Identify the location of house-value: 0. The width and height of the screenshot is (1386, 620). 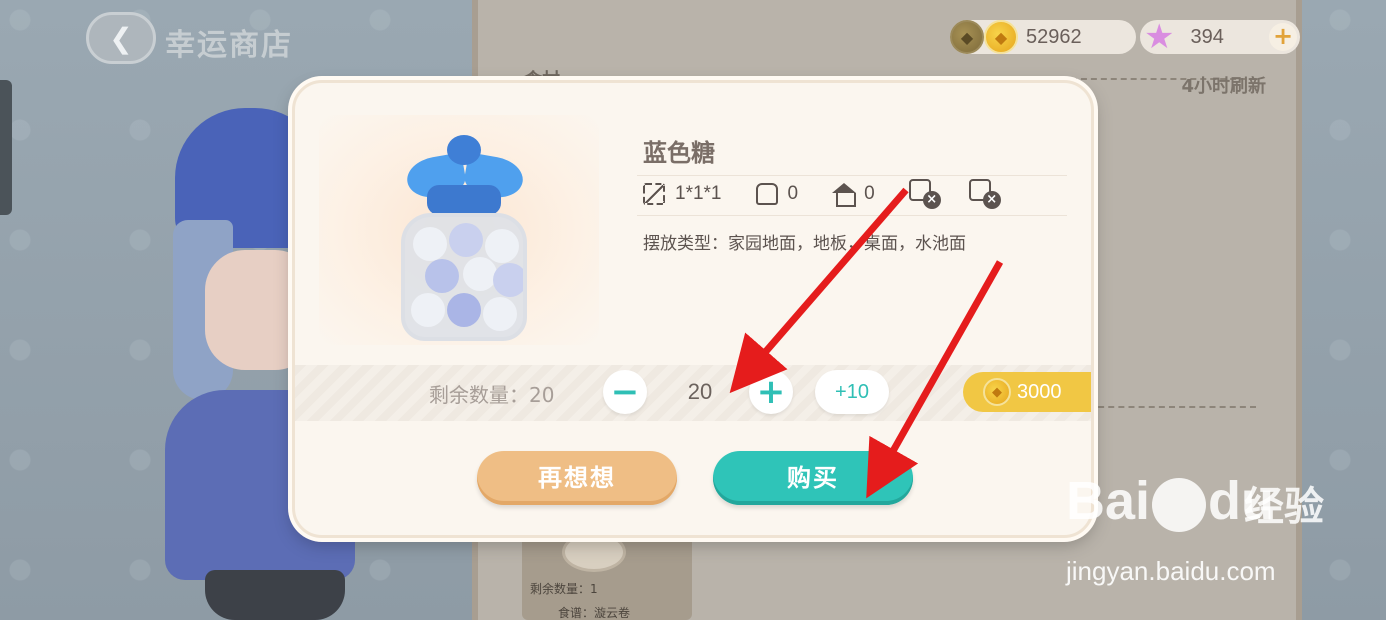
(869, 193).